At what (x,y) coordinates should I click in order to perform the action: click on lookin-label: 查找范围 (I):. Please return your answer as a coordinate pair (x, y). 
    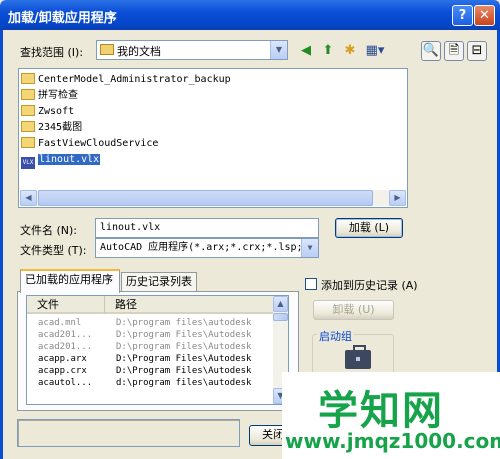
    Looking at the image, I should click on (52, 52).